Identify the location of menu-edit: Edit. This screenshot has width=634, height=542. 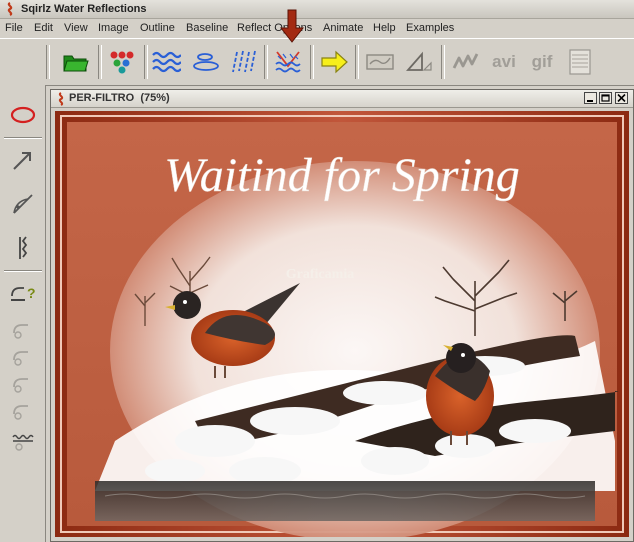
(43, 28).